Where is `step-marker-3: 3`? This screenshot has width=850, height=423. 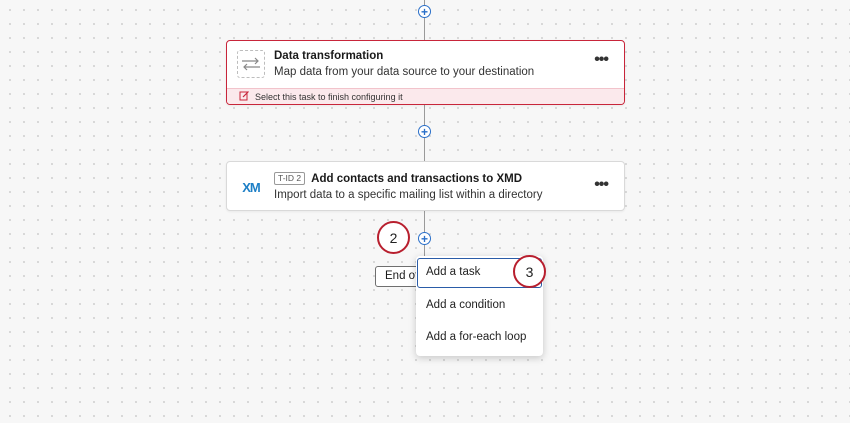
step-marker-3: 3 is located at coordinates (529, 271).